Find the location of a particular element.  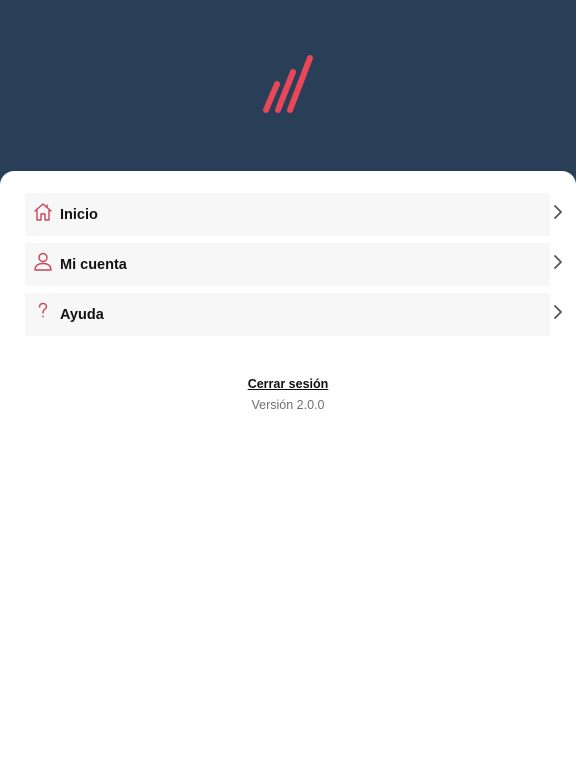

brand-logo is located at coordinates (288, 84).